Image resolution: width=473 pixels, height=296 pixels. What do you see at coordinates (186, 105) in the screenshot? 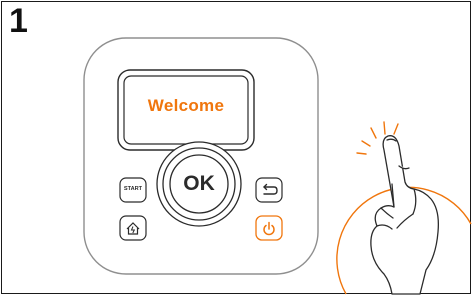
I see `display-welcome-text: Welcome` at bounding box center [186, 105].